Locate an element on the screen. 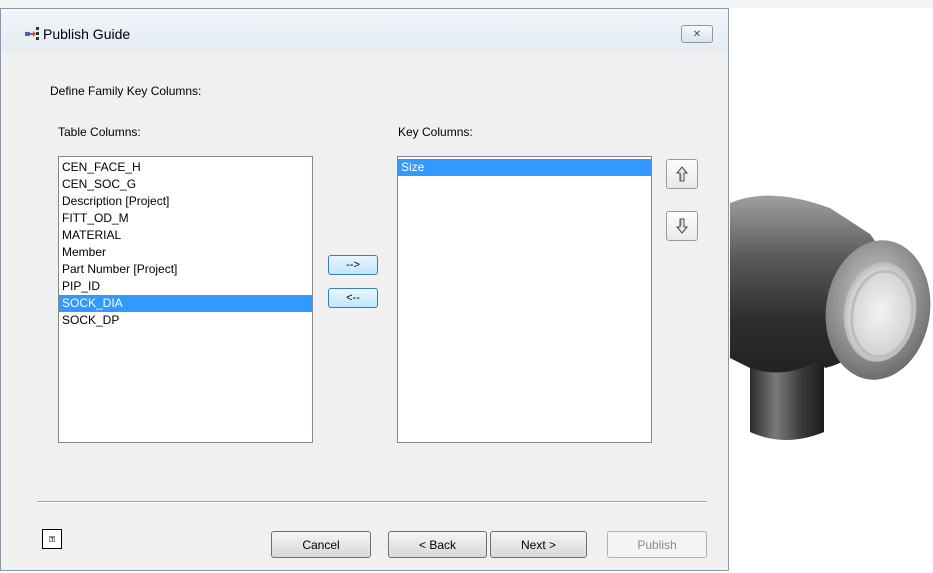 Image resolution: width=933 pixels, height=573 pixels. table-columns-label: Table Columns: is located at coordinates (99, 132).